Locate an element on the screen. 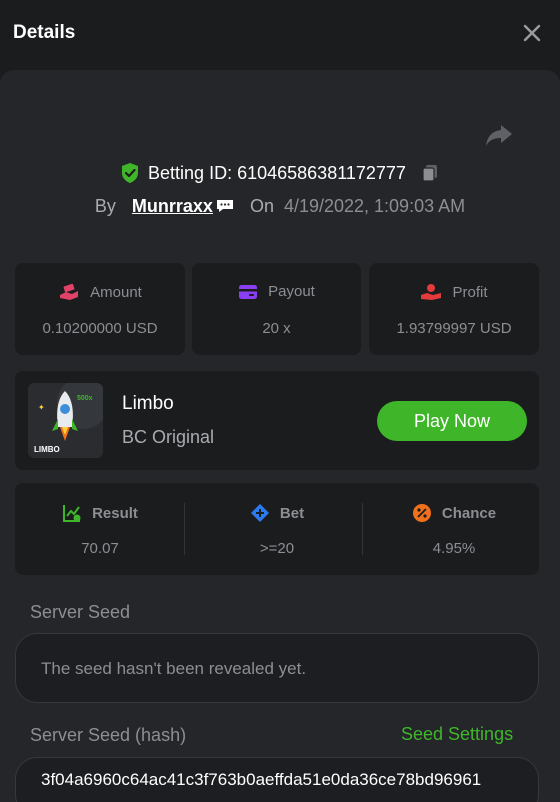 The height and width of the screenshot is (802, 560). profit-card: Profit 1.93799997 USD is located at coordinates (454, 309).